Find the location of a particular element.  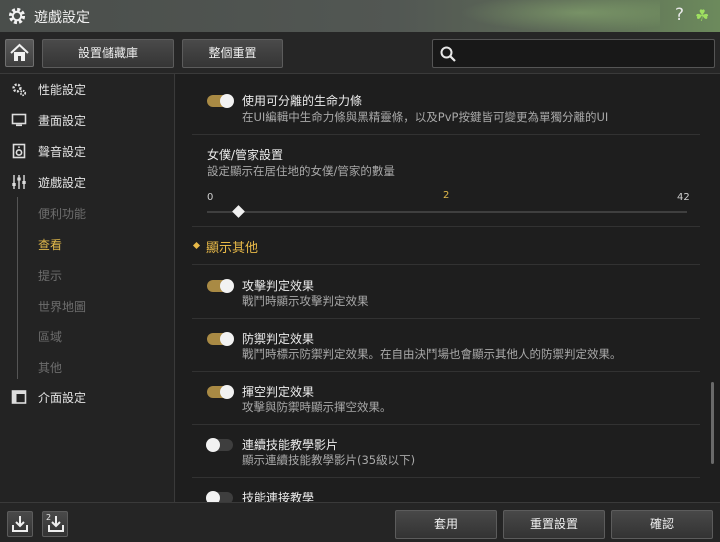

sidebar-item-display: 畫面設定 is located at coordinates (87, 120).